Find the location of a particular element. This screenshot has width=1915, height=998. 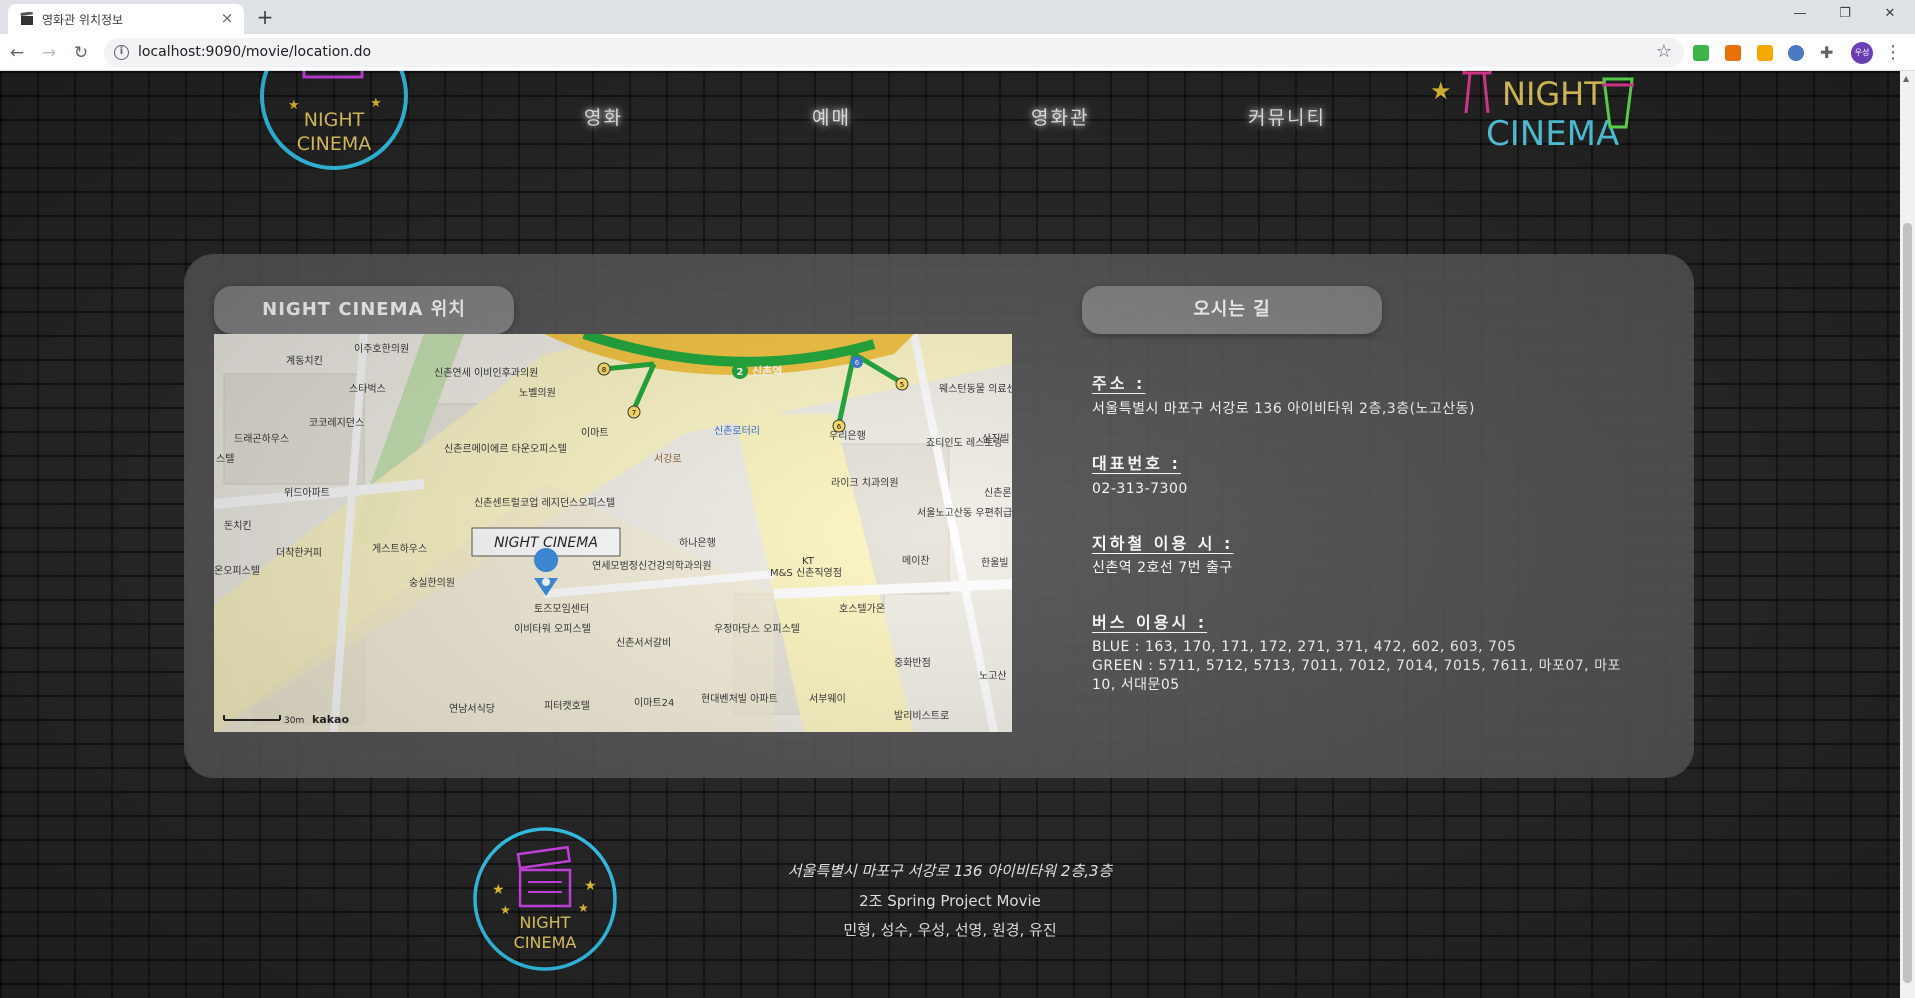

location-title: NIGHT CINEMA 위치 is located at coordinates (364, 310).